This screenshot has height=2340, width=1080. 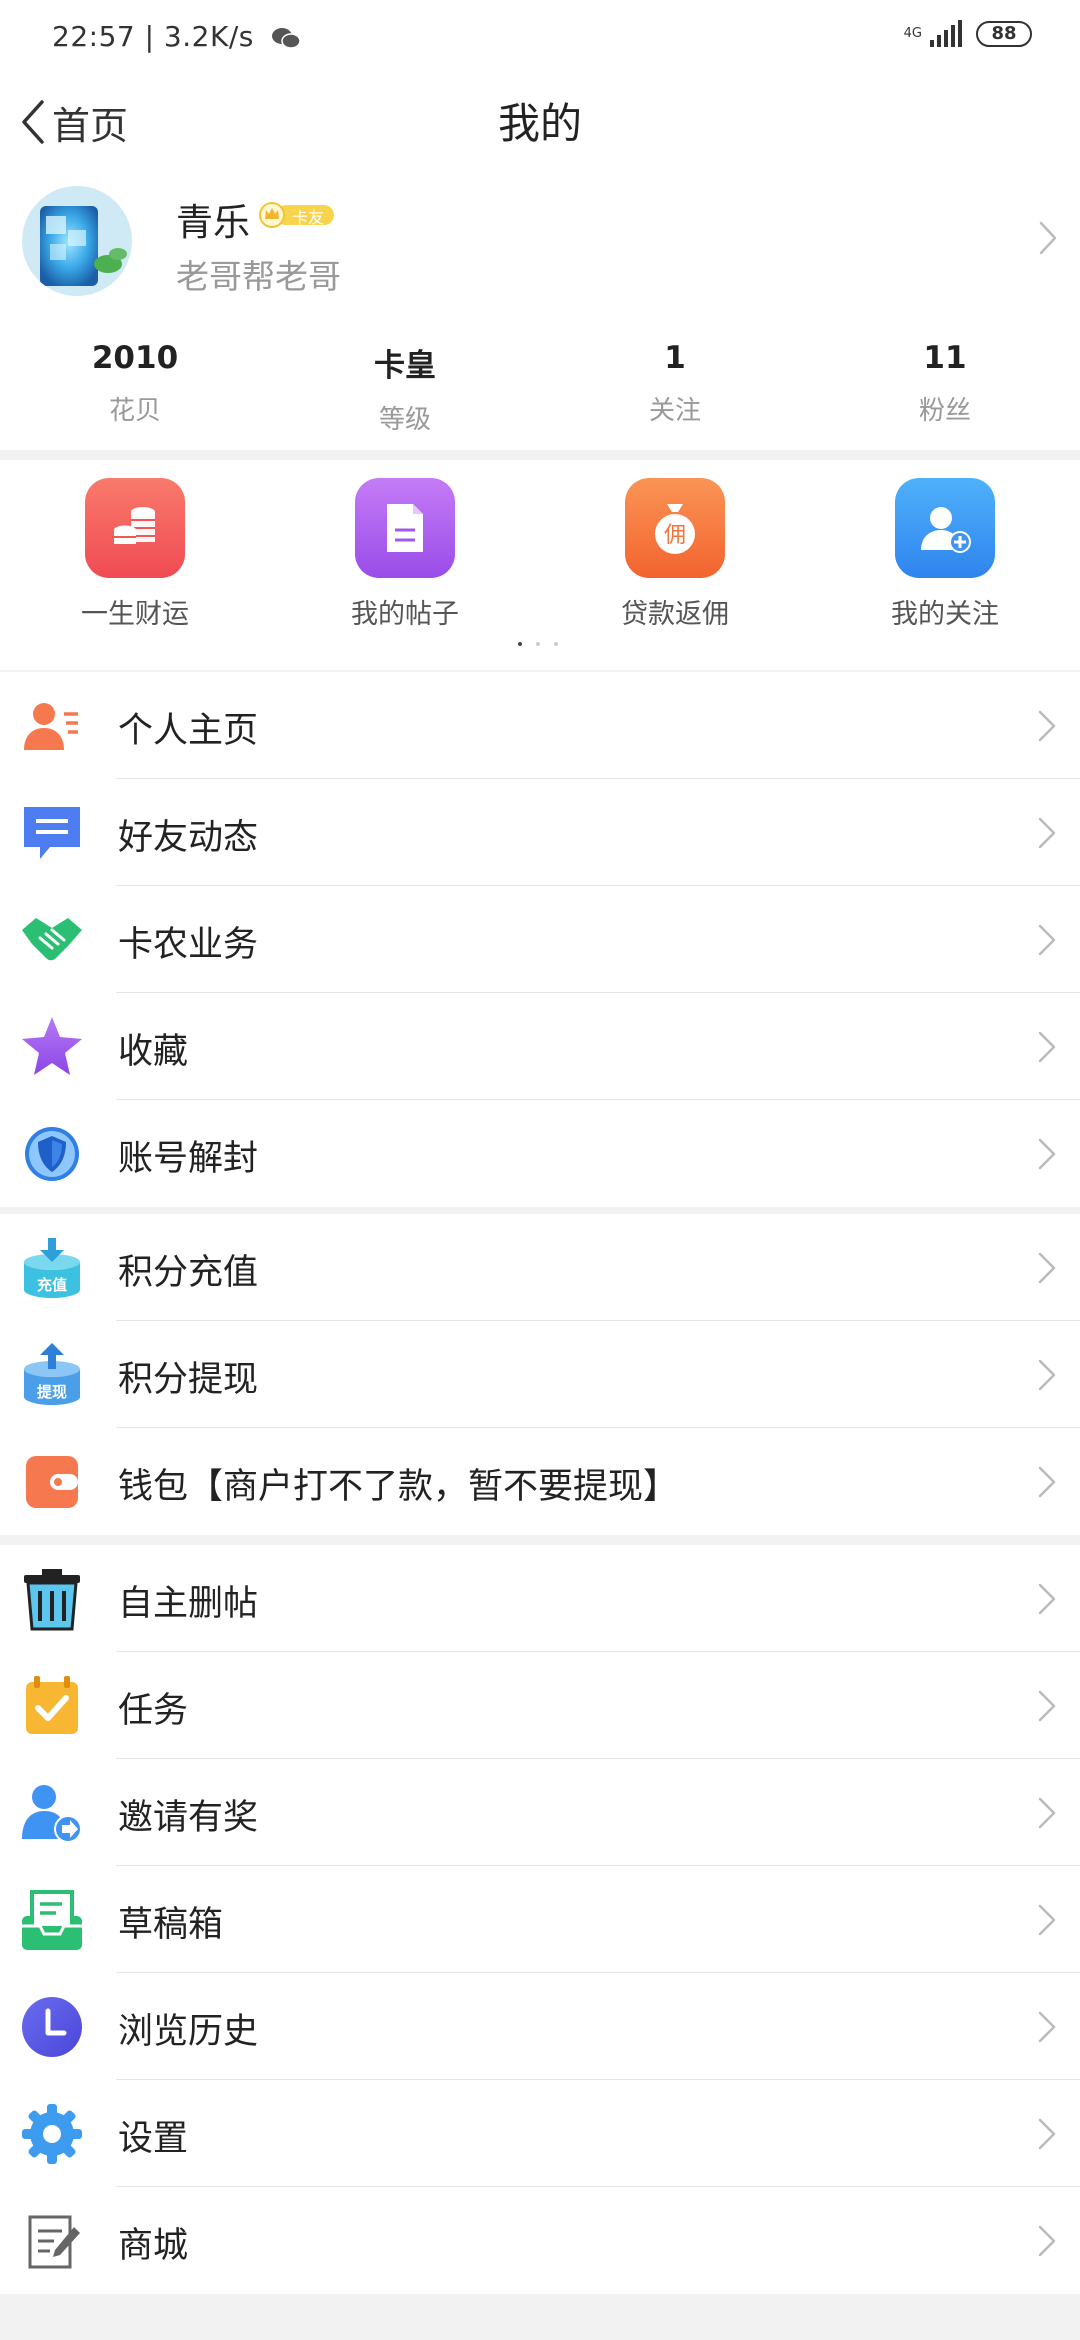 I want to click on status-time-text: 22:57 | 3.2K/s, so click(x=153, y=36).